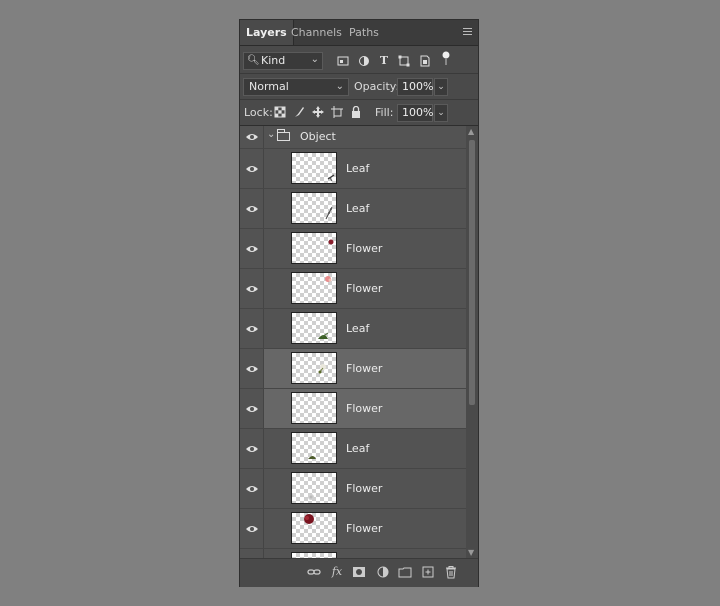  I want to click on filter-toggle-icon, so click(446, 58).